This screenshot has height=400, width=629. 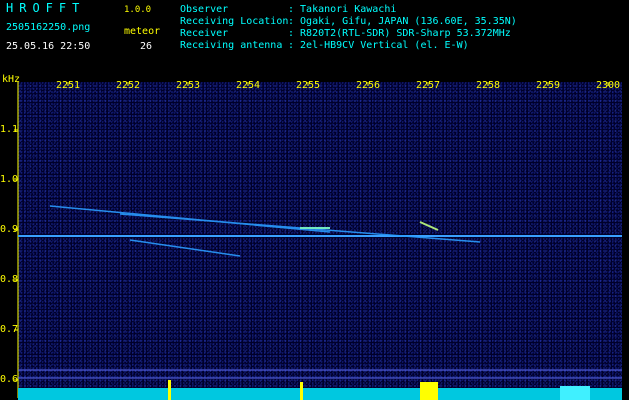 I want to click on signal-level-bar, so click(x=320, y=394).